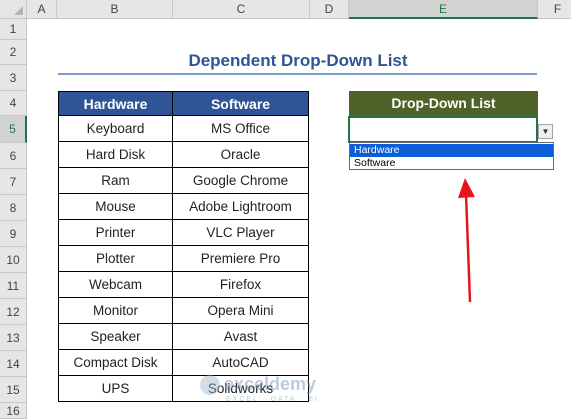  What do you see at coordinates (115, 311) in the screenshot?
I see `hardware-cell: Monitor` at bounding box center [115, 311].